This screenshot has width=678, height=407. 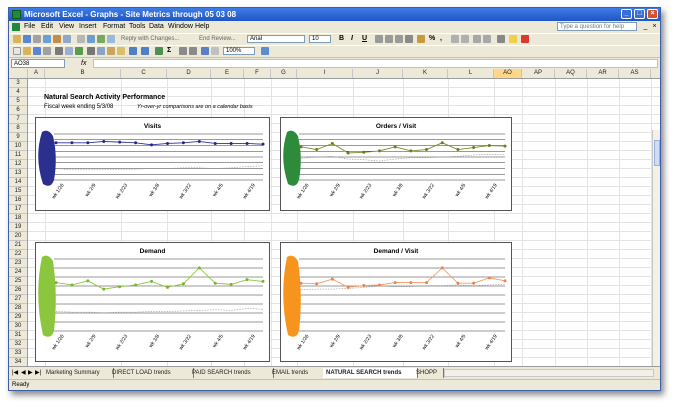 What do you see at coordinates (30, 373) in the screenshot?
I see `next-sheet-button: ▶` at bounding box center [30, 373].